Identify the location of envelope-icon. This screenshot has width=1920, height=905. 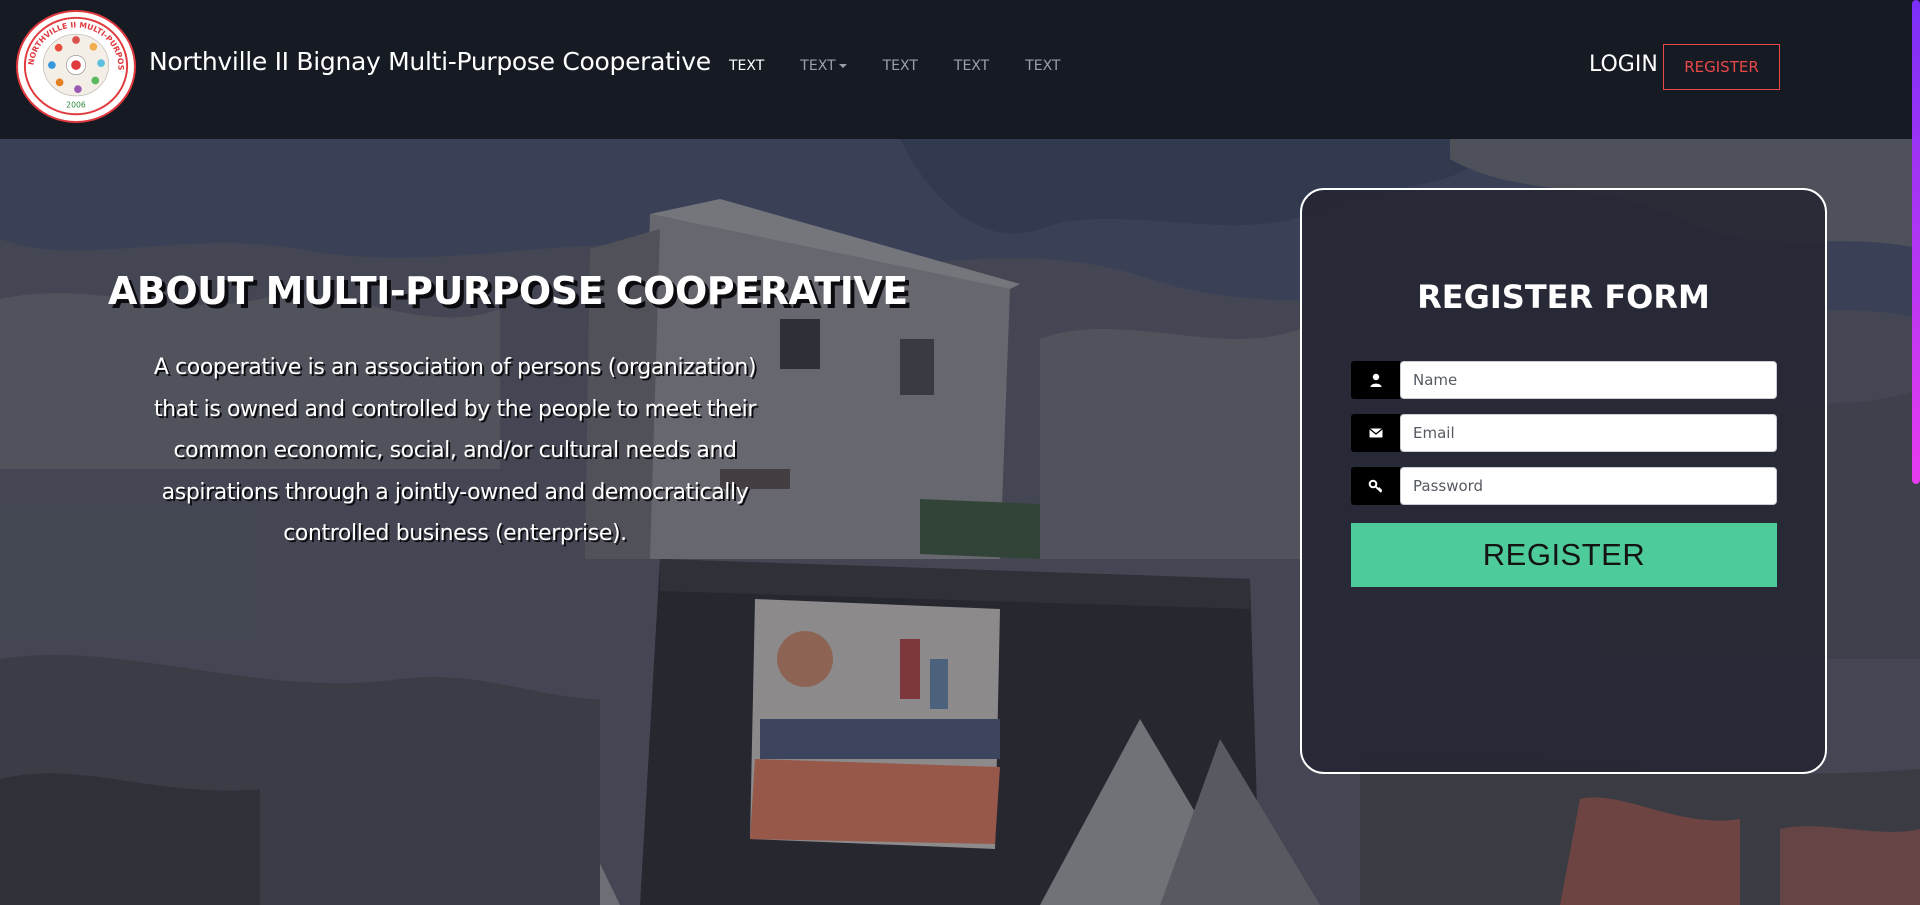
(1375, 433).